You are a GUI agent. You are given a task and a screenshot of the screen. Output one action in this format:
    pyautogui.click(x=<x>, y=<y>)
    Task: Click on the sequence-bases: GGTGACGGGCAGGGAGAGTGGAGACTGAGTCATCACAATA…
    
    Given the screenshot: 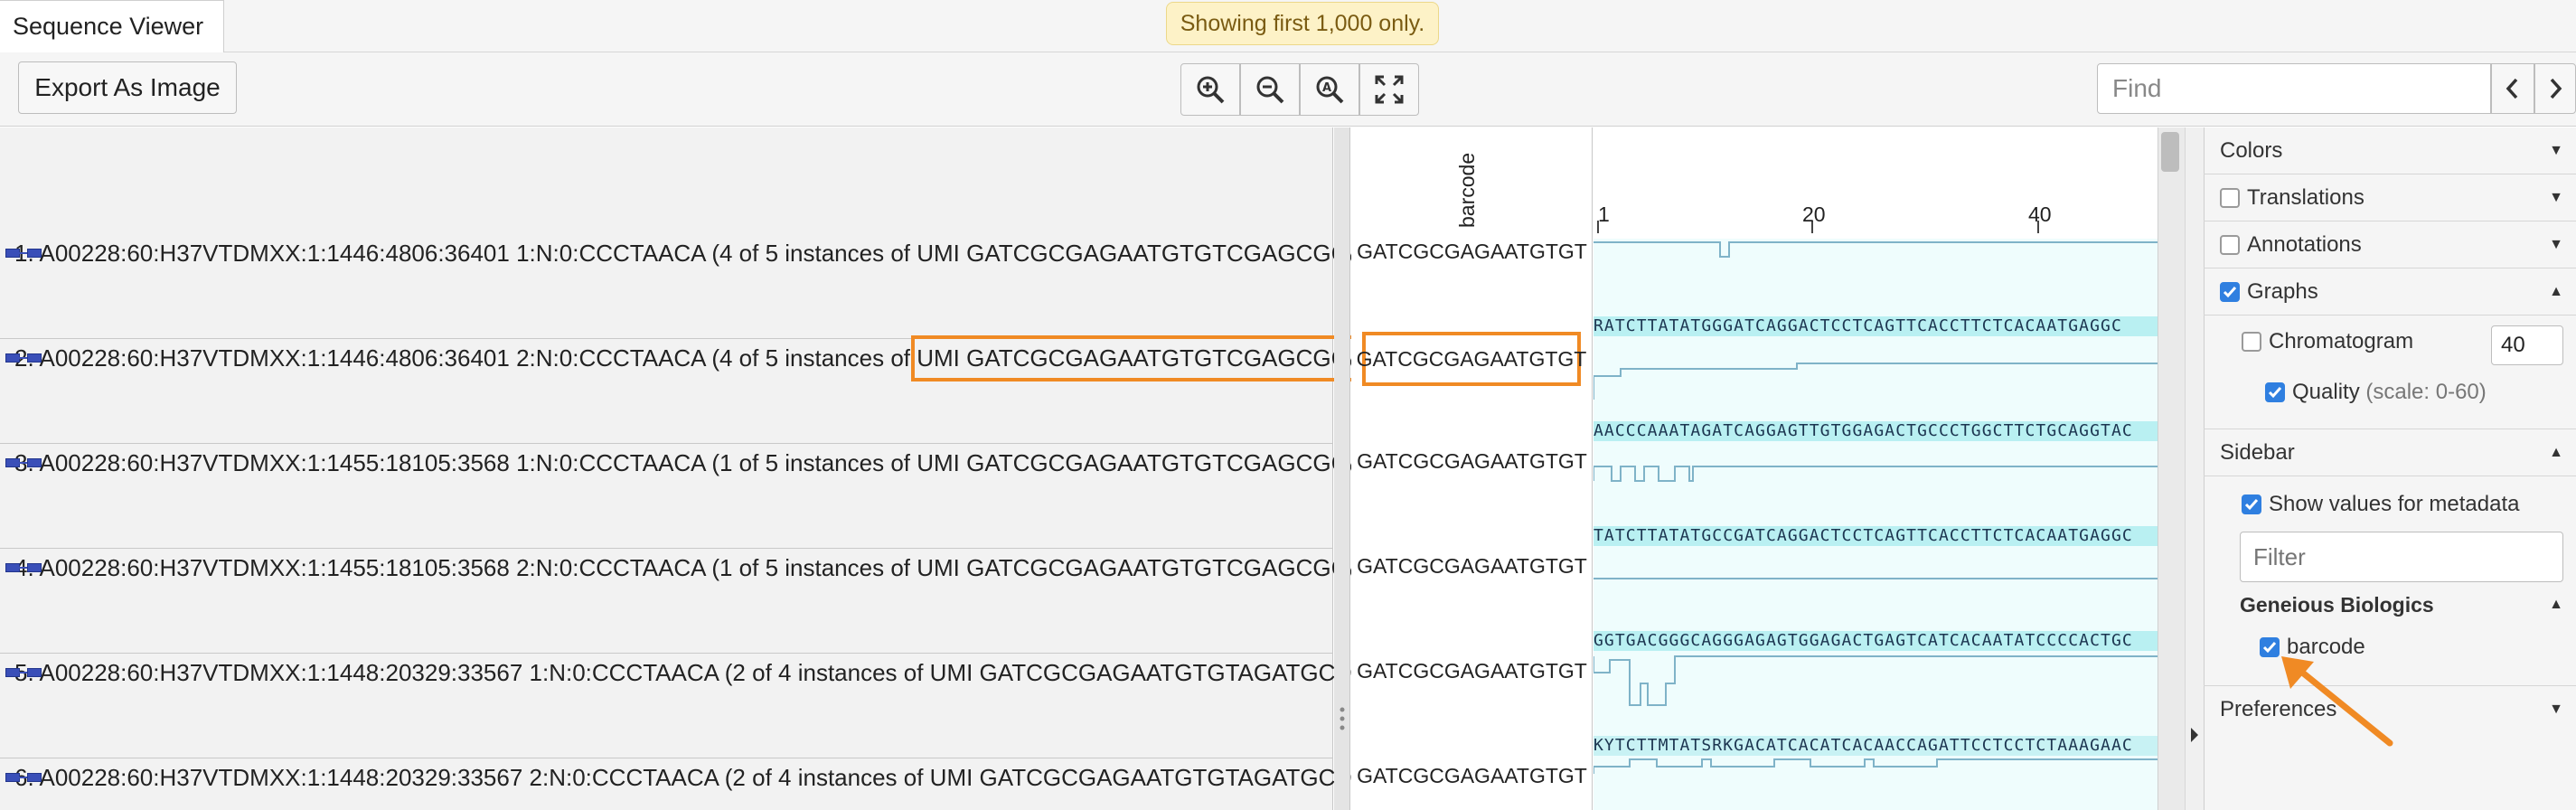 What is the action you would take?
    pyautogui.click(x=1876, y=641)
    